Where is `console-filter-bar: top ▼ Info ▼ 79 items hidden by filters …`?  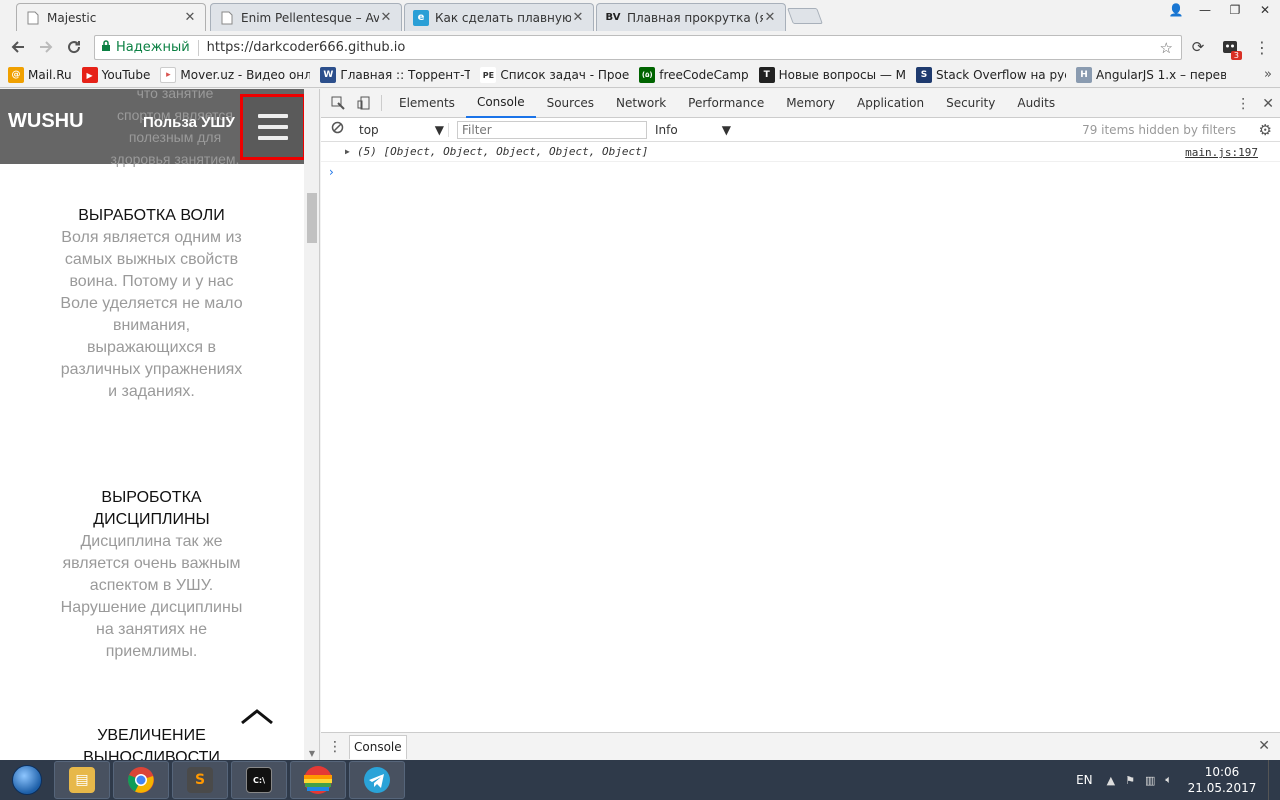
console-filter-bar: top ▼ Info ▼ 79 items hidden by filters … is located at coordinates (800, 130).